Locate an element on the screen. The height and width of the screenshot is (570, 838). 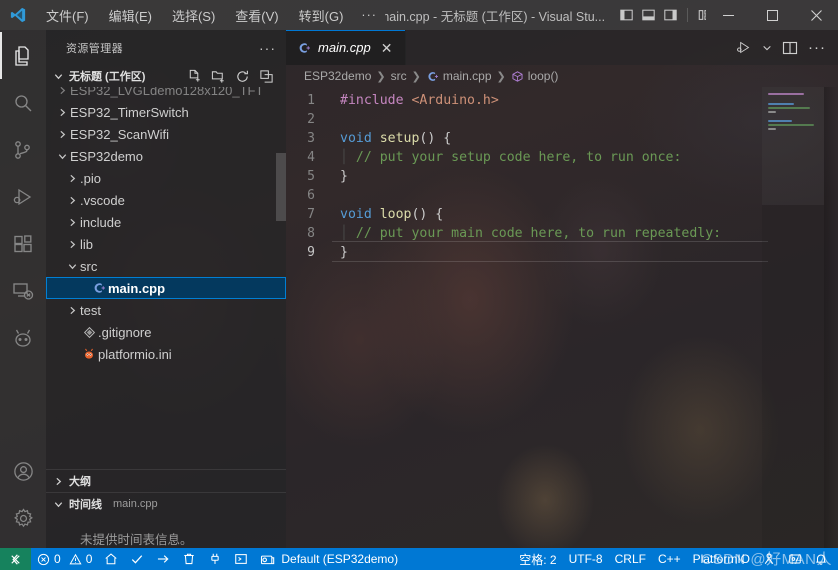
encoding-status: UTF-8 is located at coordinates (586, 559).